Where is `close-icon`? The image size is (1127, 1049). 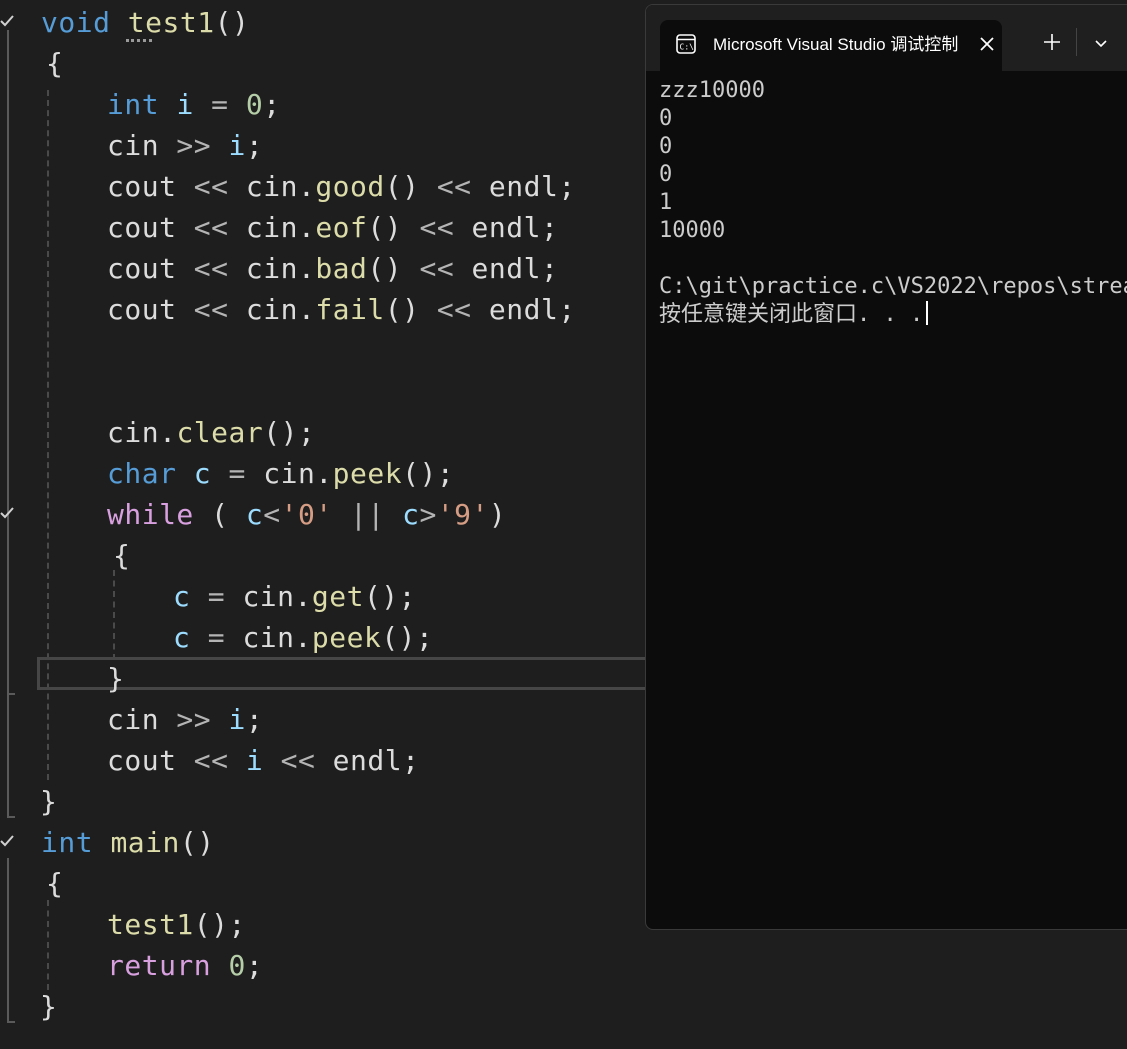 close-icon is located at coordinates (987, 44).